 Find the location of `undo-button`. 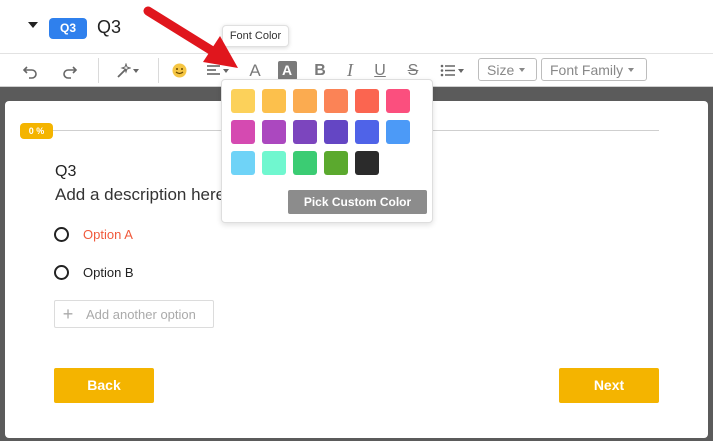

undo-button is located at coordinates (30, 70).